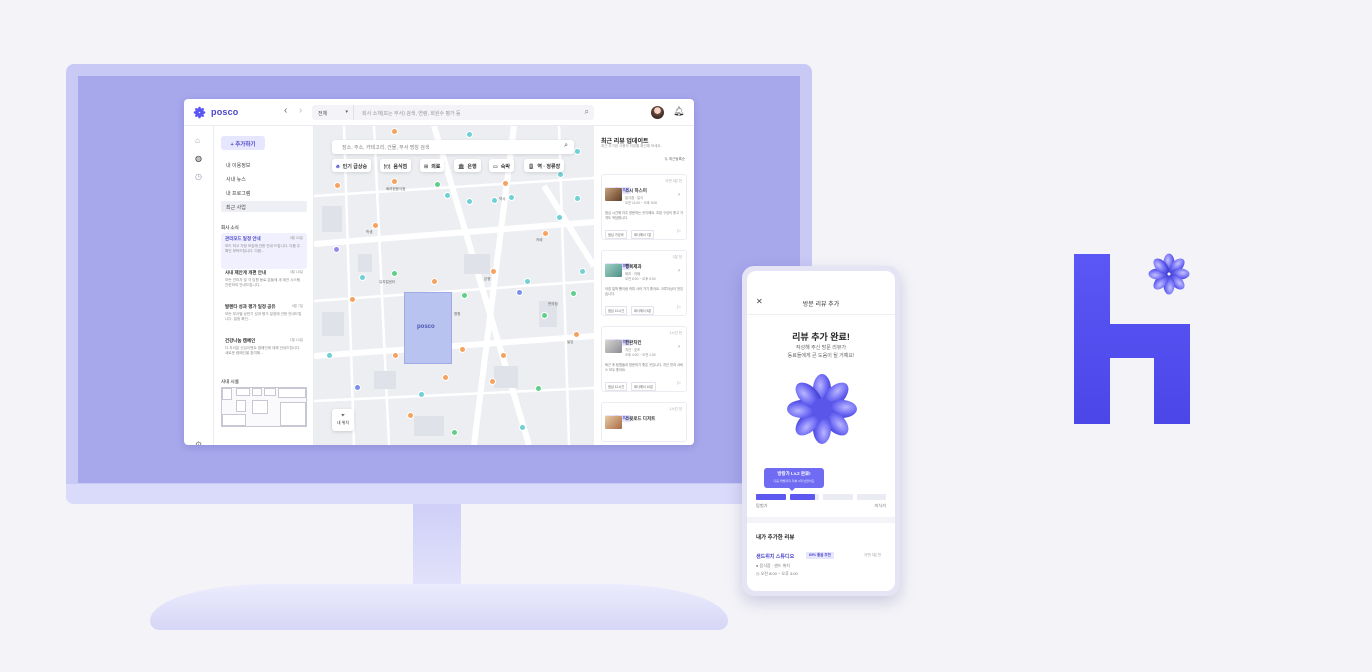 The image size is (1372, 672). Describe the element at coordinates (613, 346) in the screenshot. I see `review-thumbnail` at that location.